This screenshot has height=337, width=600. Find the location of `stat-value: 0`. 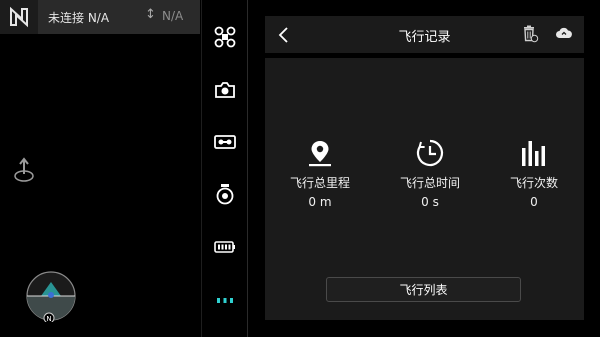

stat-value: 0 is located at coordinates (534, 202).